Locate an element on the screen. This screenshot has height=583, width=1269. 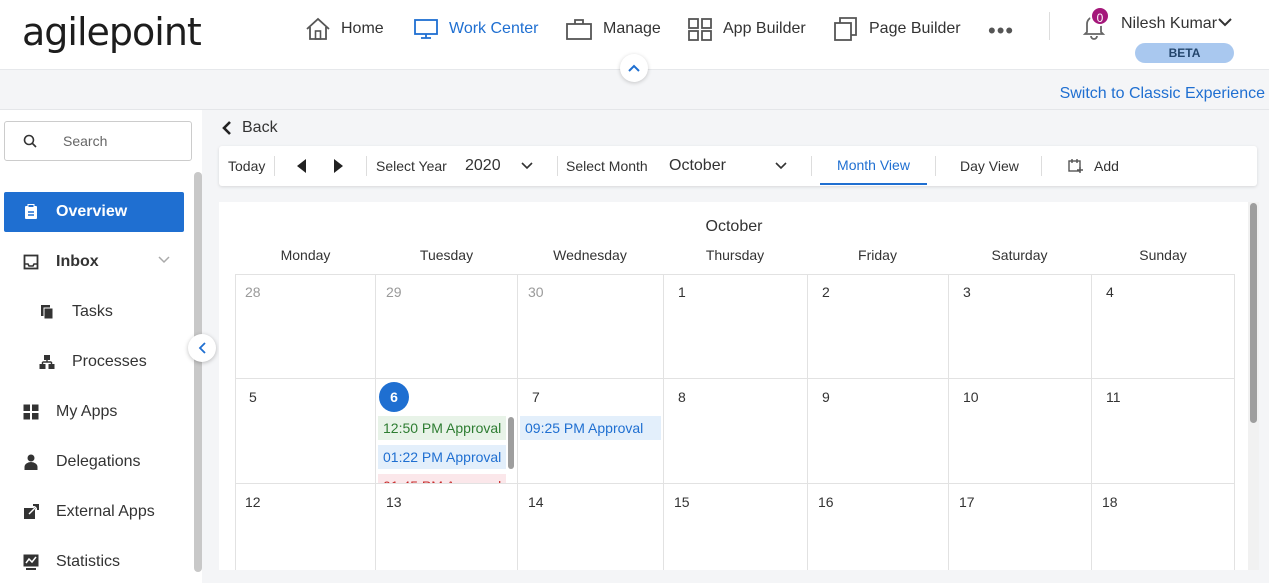
calendar-day-cell: 4 is located at coordinates (1163, 326).